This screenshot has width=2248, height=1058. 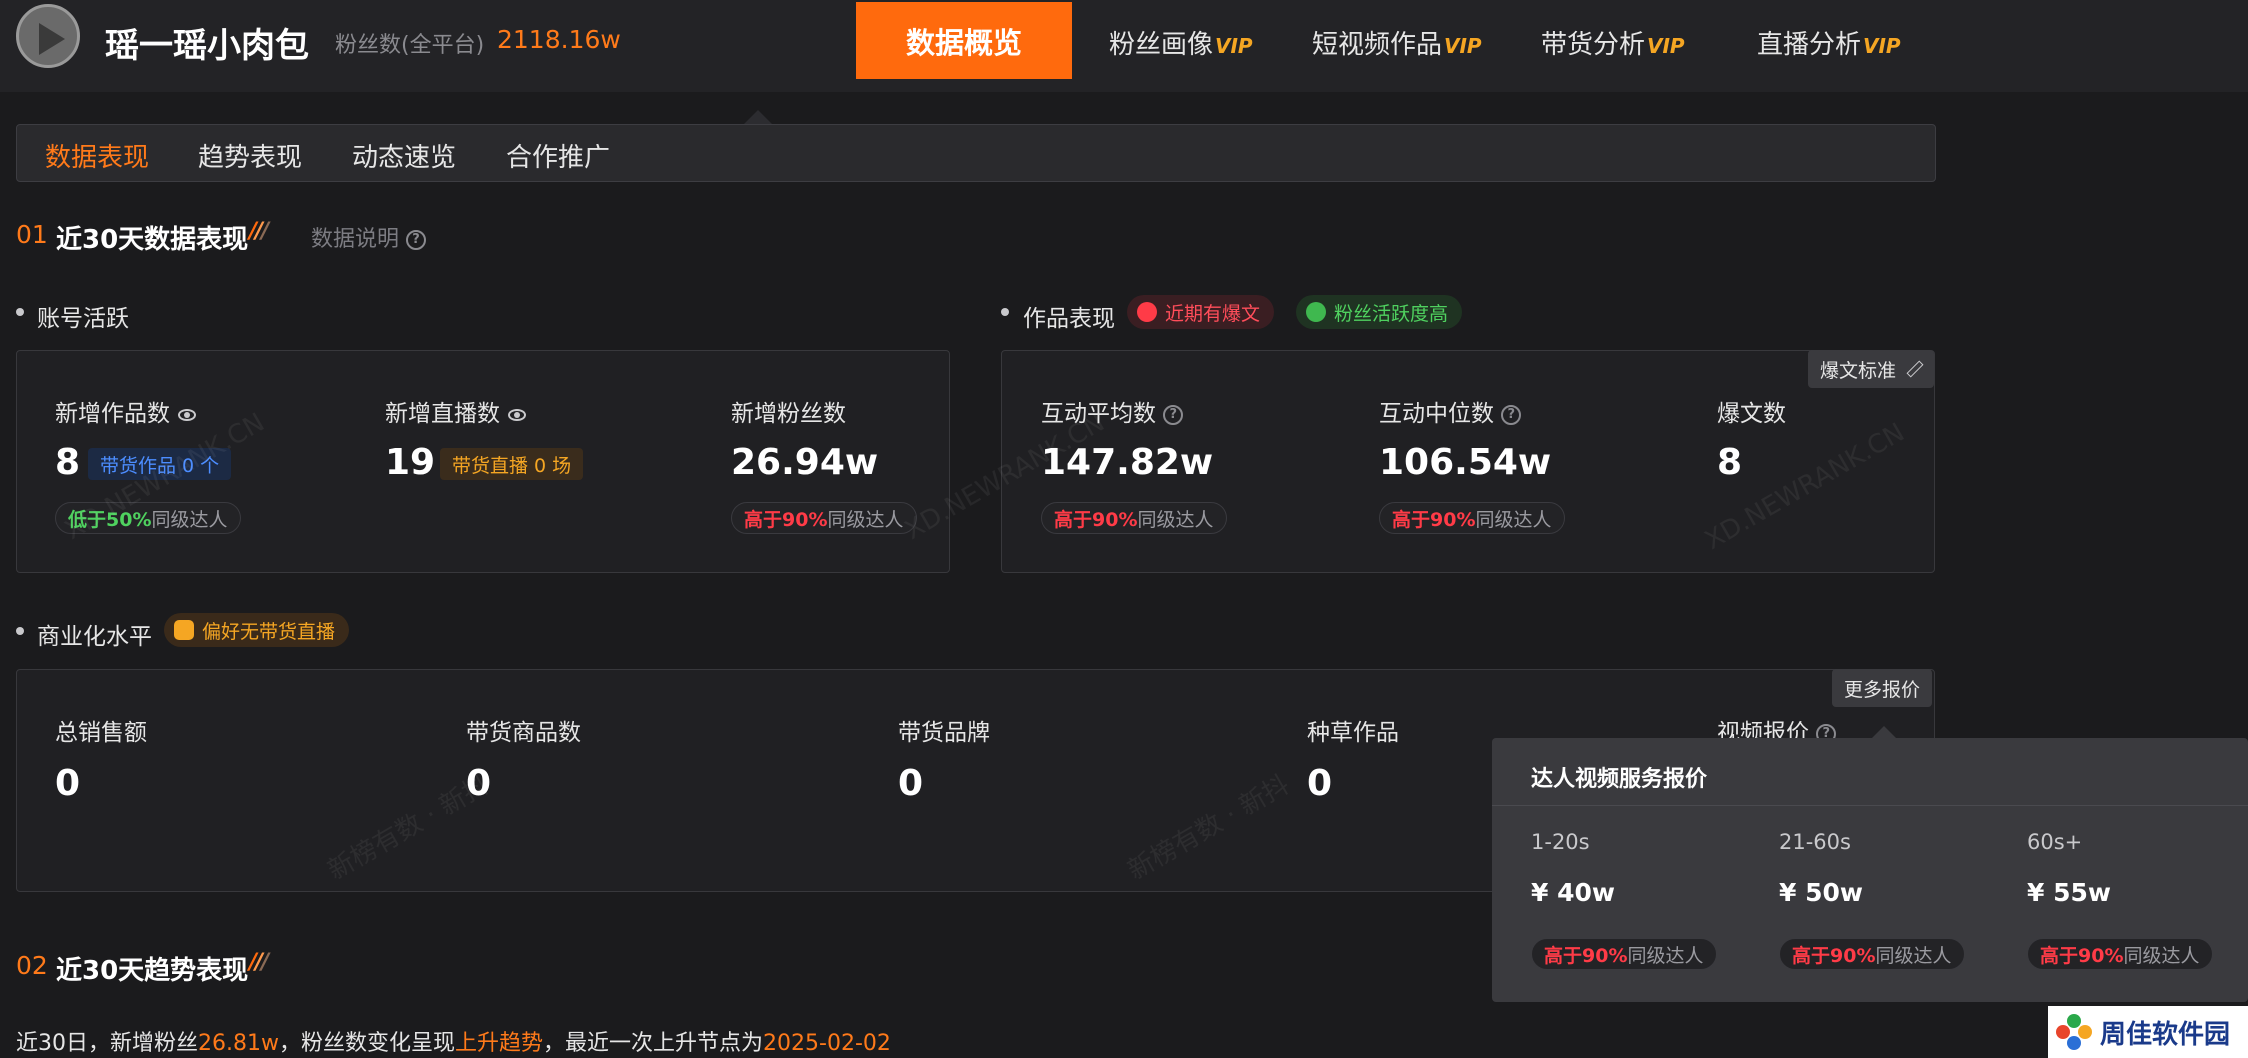 I want to click on site-logo-badge: 周佳软件园, so click(x=2148, y=1032).